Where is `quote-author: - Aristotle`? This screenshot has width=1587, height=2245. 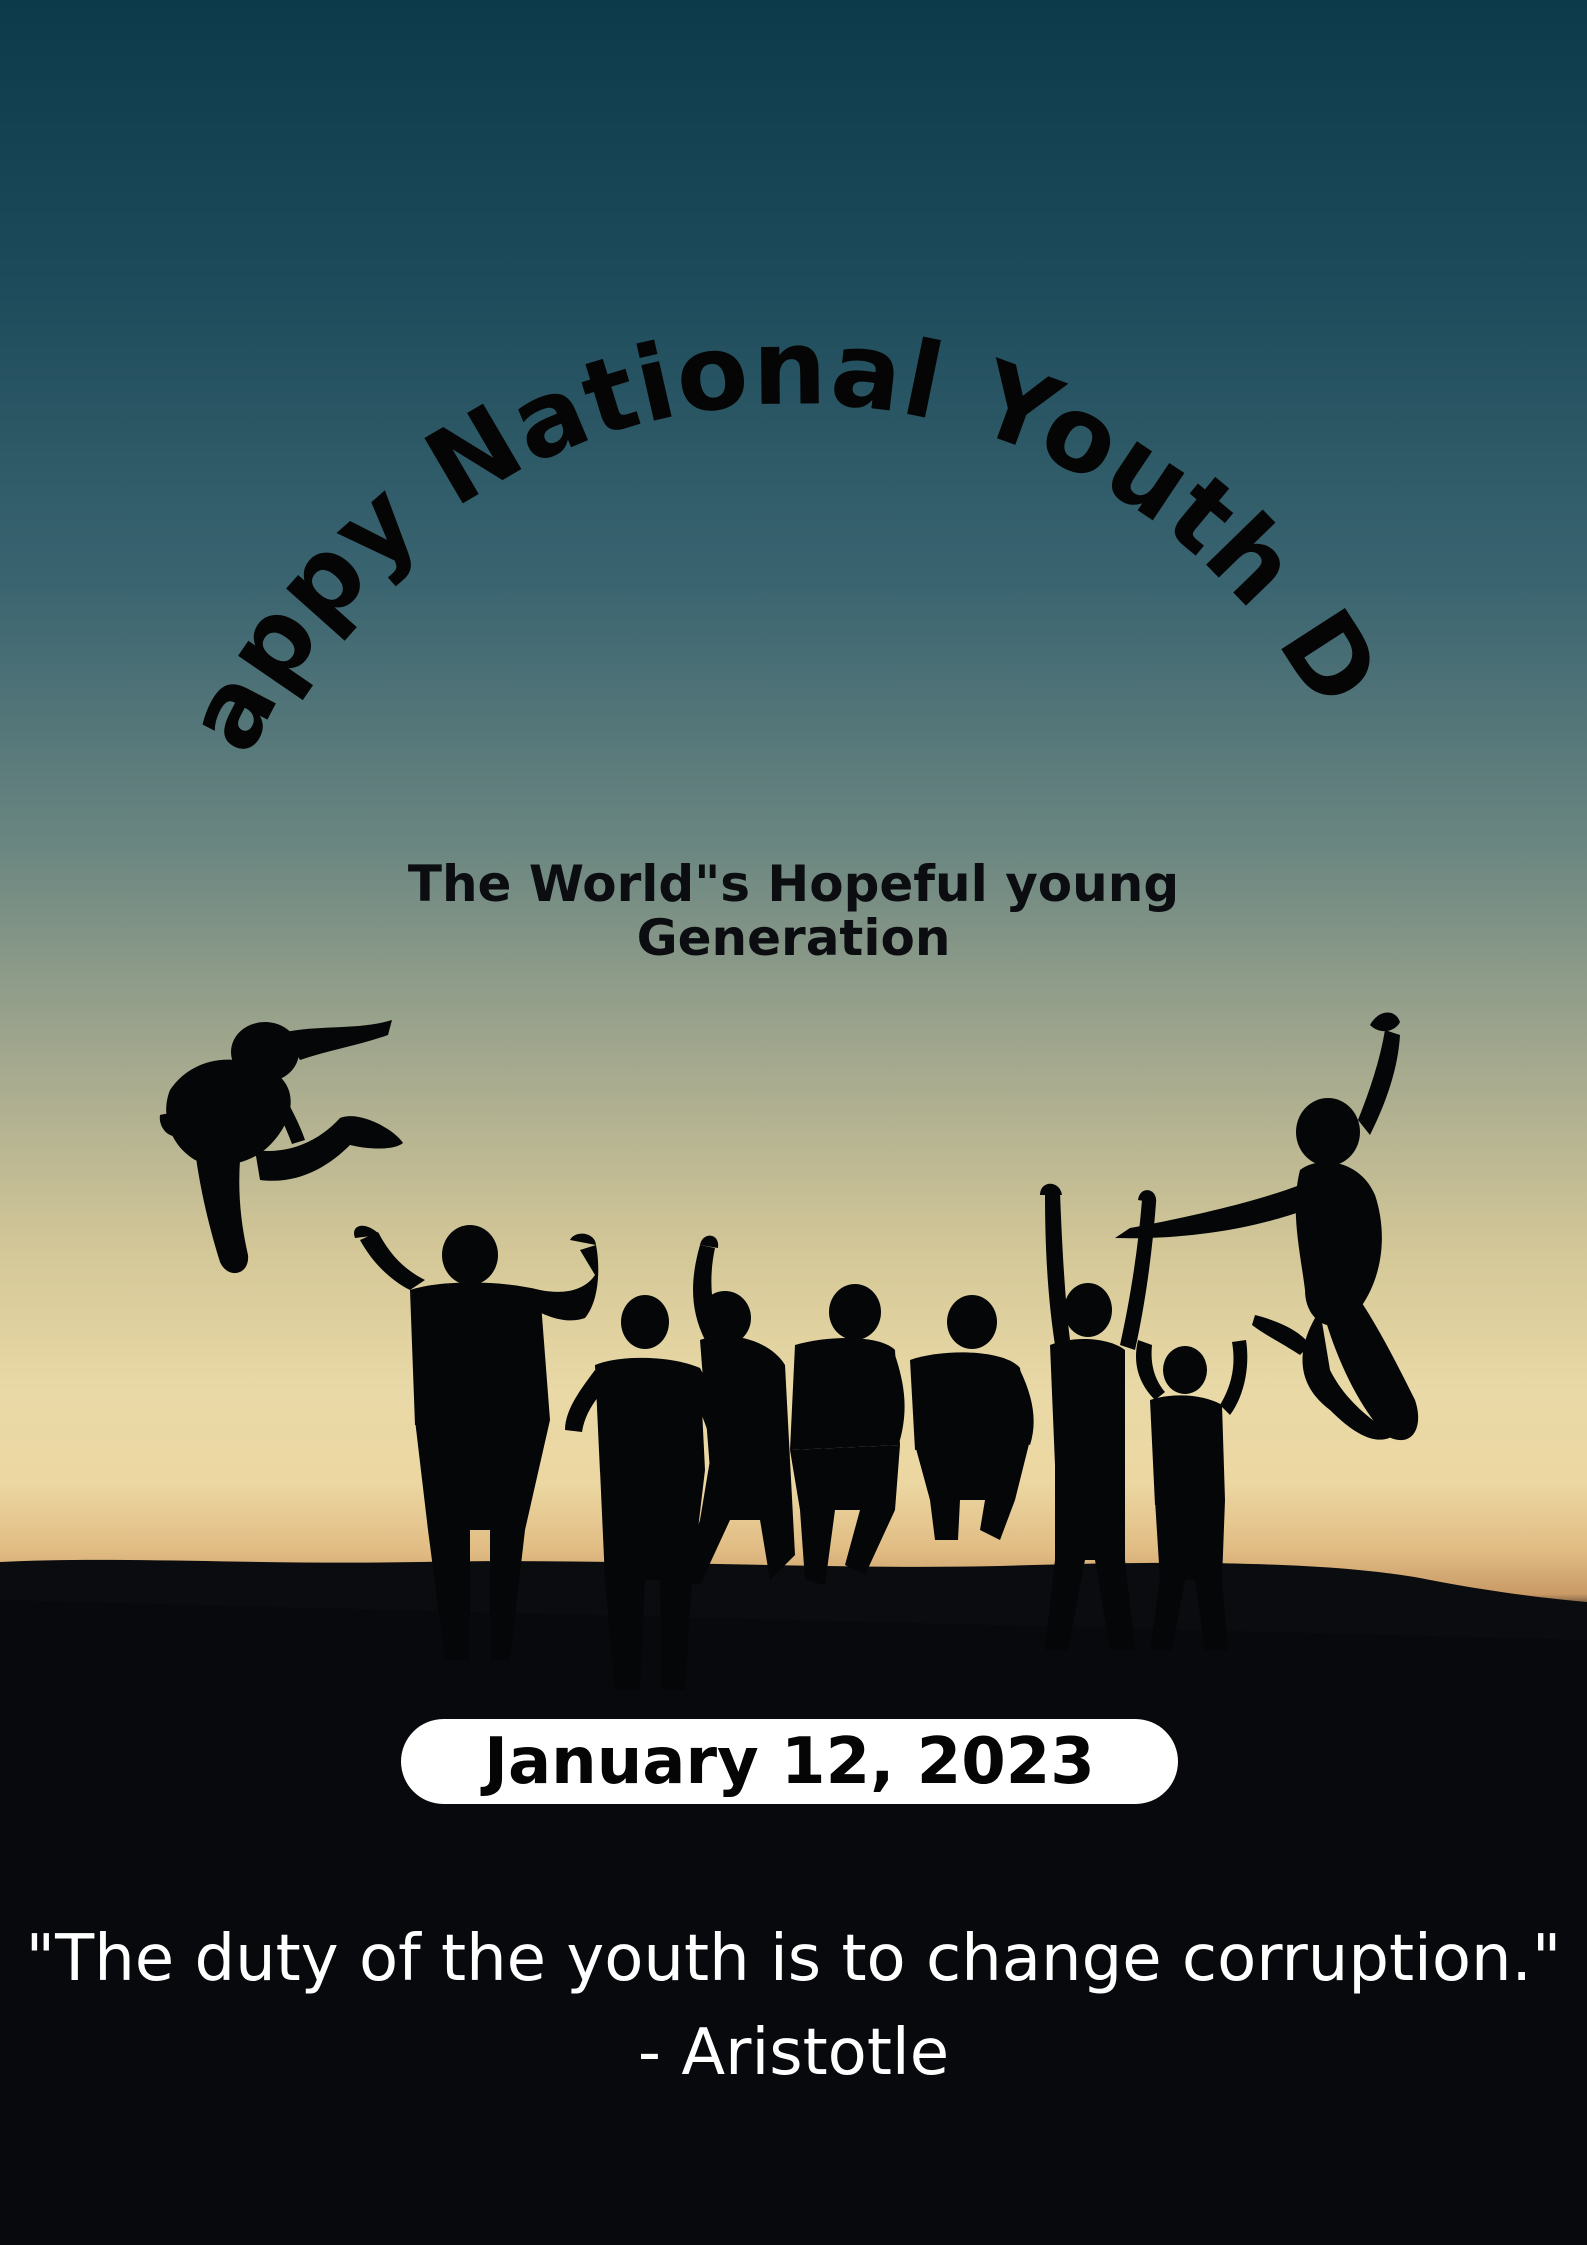
quote-author: - Aristotle is located at coordinates (793, 2053).